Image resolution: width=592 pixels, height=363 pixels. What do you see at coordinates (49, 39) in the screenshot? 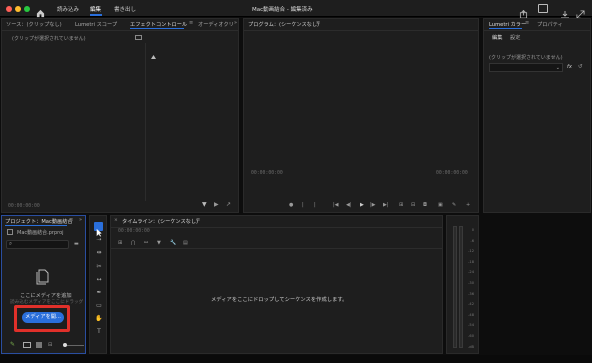
I see `no-clip-text: (クリップが選択されていません)` at bounding box center [49, 39].